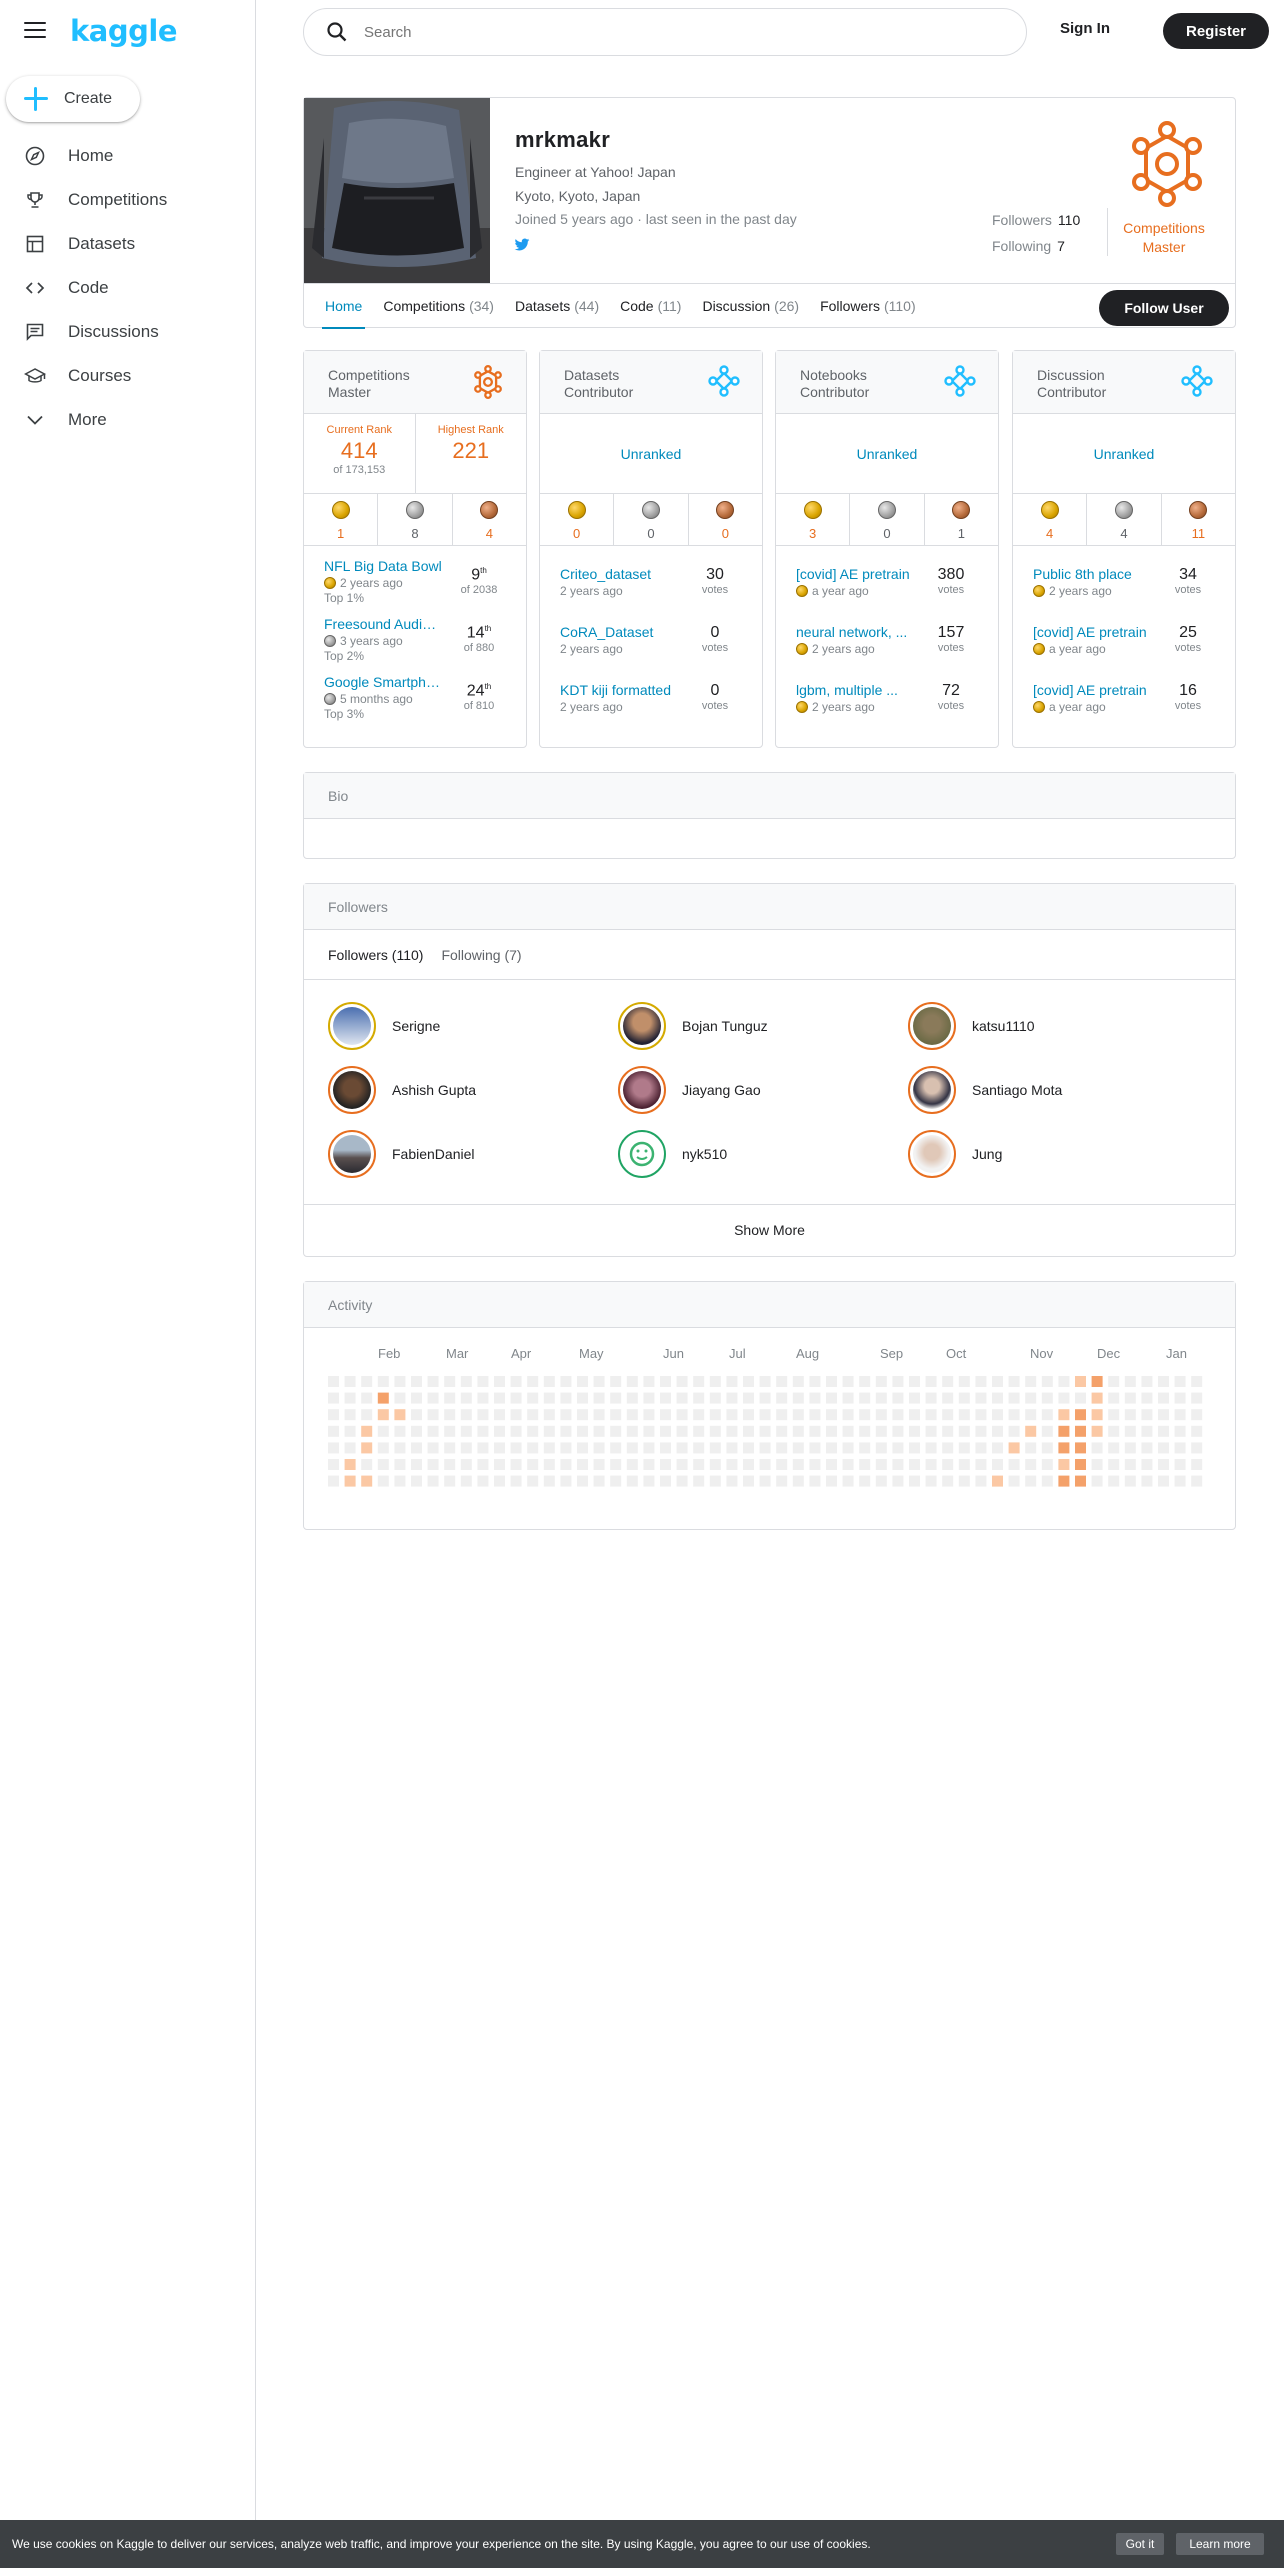 Image resolution: width=1284 pixels, height=2568 pixels. I want to click on search-input, so click(664, 32).